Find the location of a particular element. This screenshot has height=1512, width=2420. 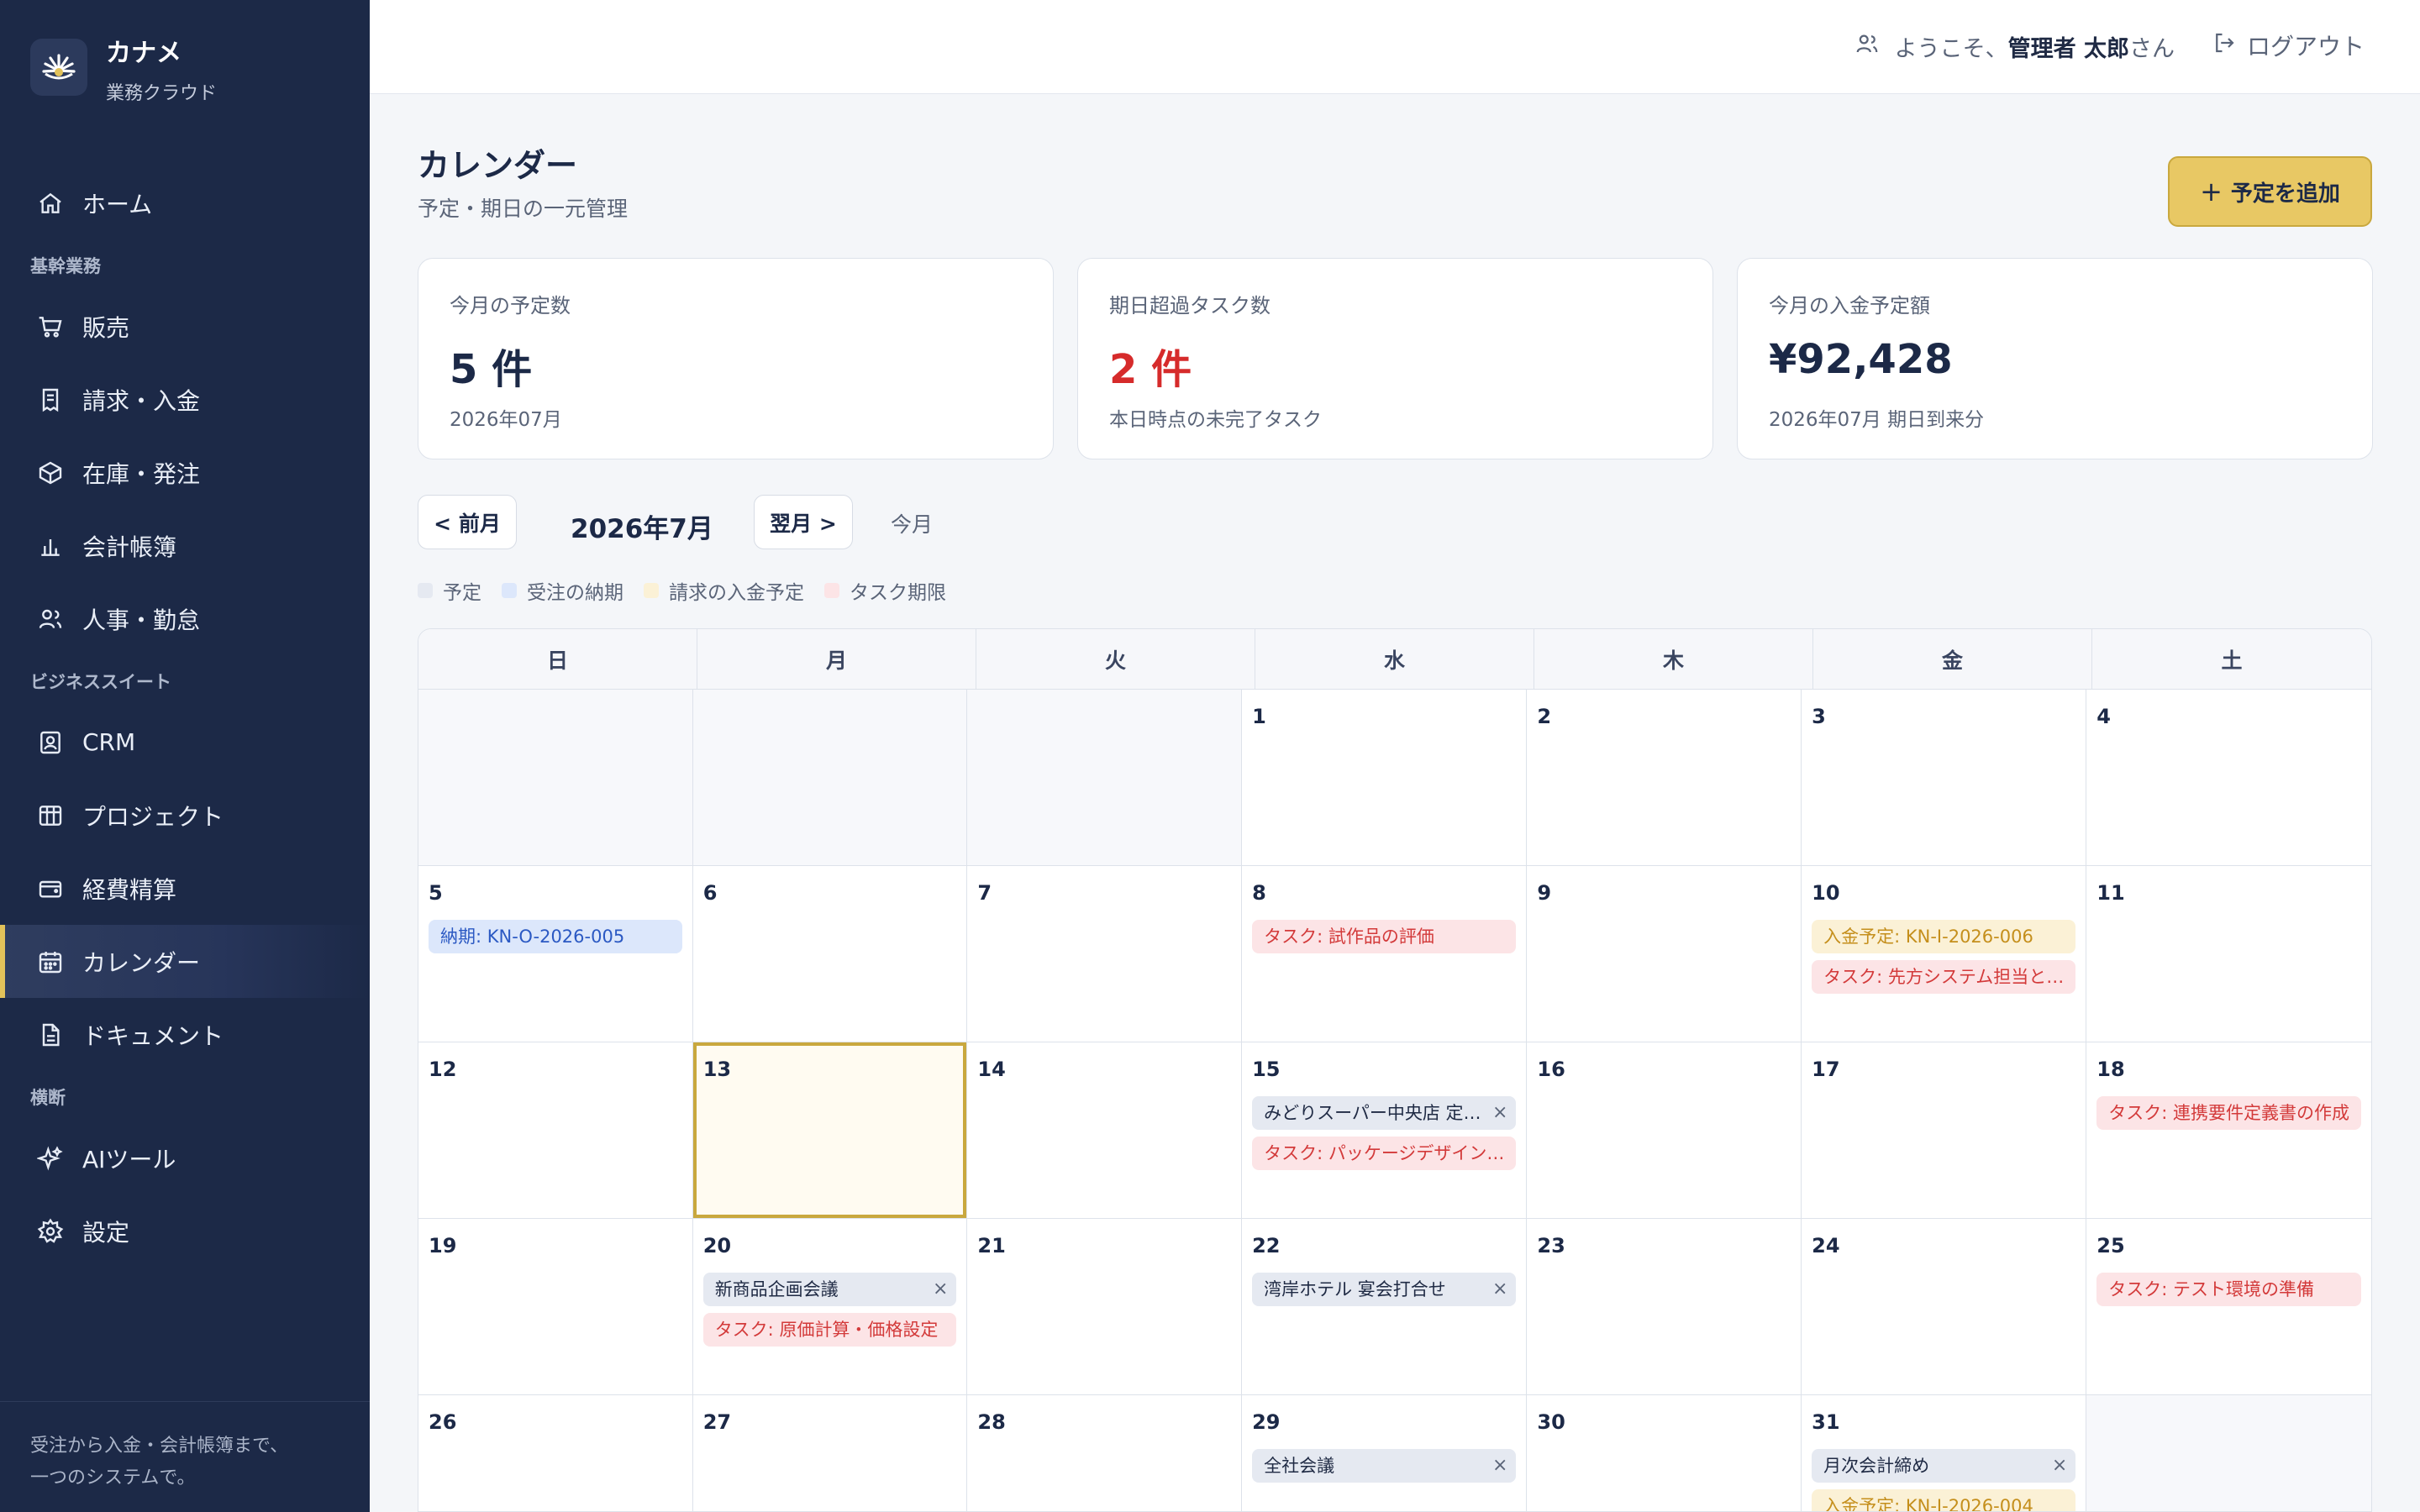

calendar-day: 25 タスク: テスト環境の準備 is located at coordinates (2228, 1307).